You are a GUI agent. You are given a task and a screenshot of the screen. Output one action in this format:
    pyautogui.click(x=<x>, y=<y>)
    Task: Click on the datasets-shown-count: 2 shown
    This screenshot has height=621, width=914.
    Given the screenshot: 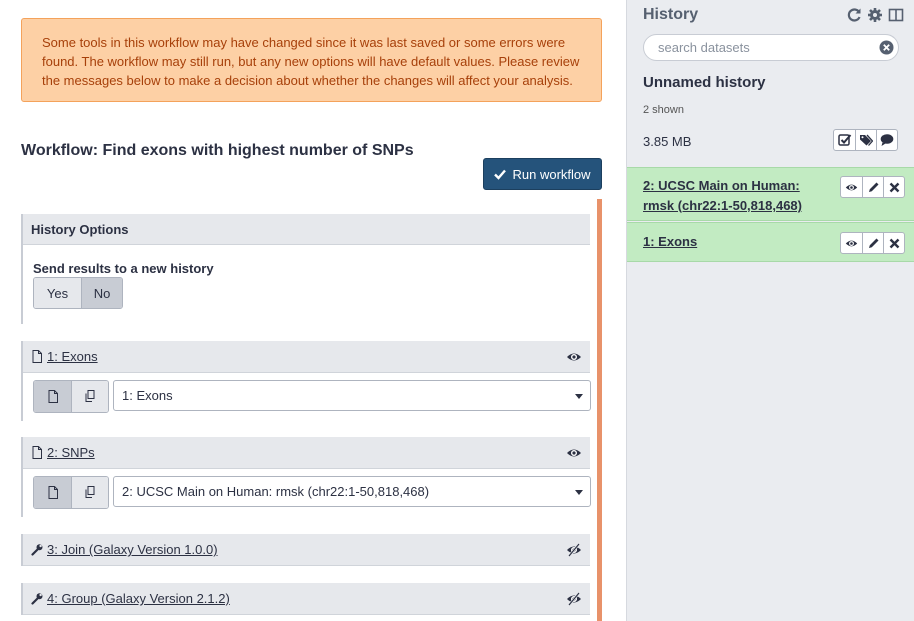 What is the action you would take?
    pyautogui.click(x=663, y=110)
    